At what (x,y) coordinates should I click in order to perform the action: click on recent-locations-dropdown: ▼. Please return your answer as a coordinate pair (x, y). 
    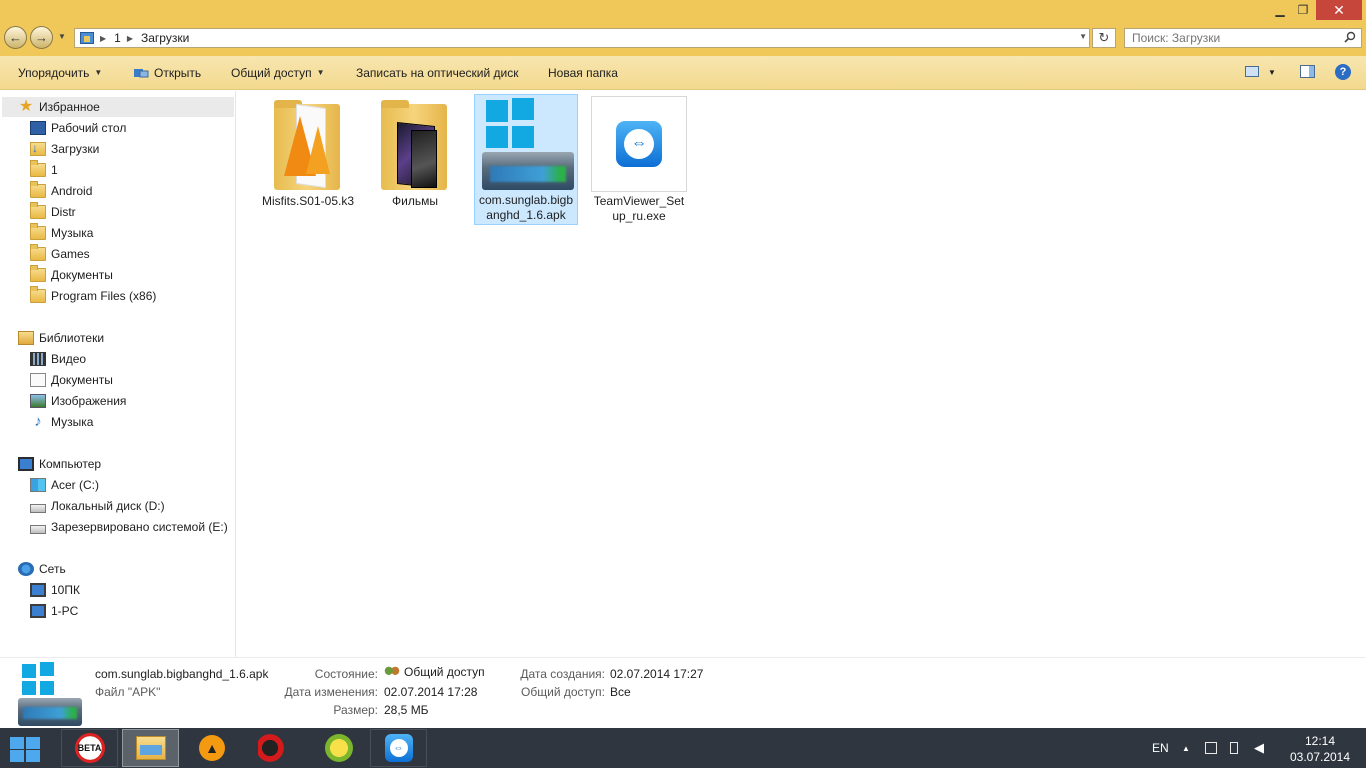
    Looking at the image, I should click on (62, 36).